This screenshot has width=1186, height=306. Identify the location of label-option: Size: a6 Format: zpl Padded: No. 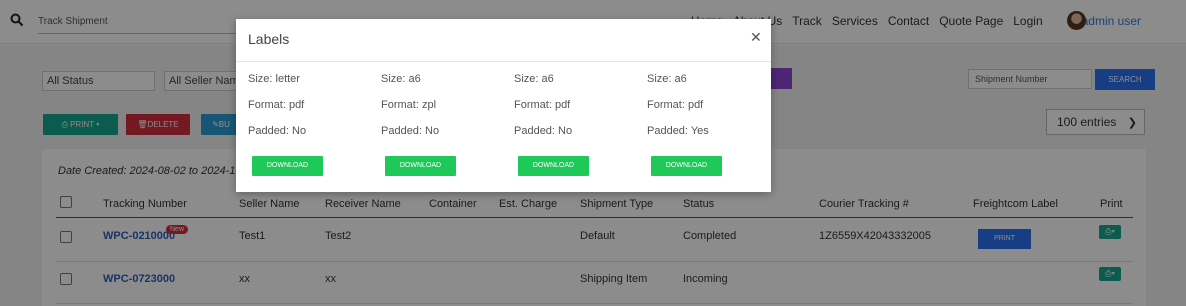
(441, 112).